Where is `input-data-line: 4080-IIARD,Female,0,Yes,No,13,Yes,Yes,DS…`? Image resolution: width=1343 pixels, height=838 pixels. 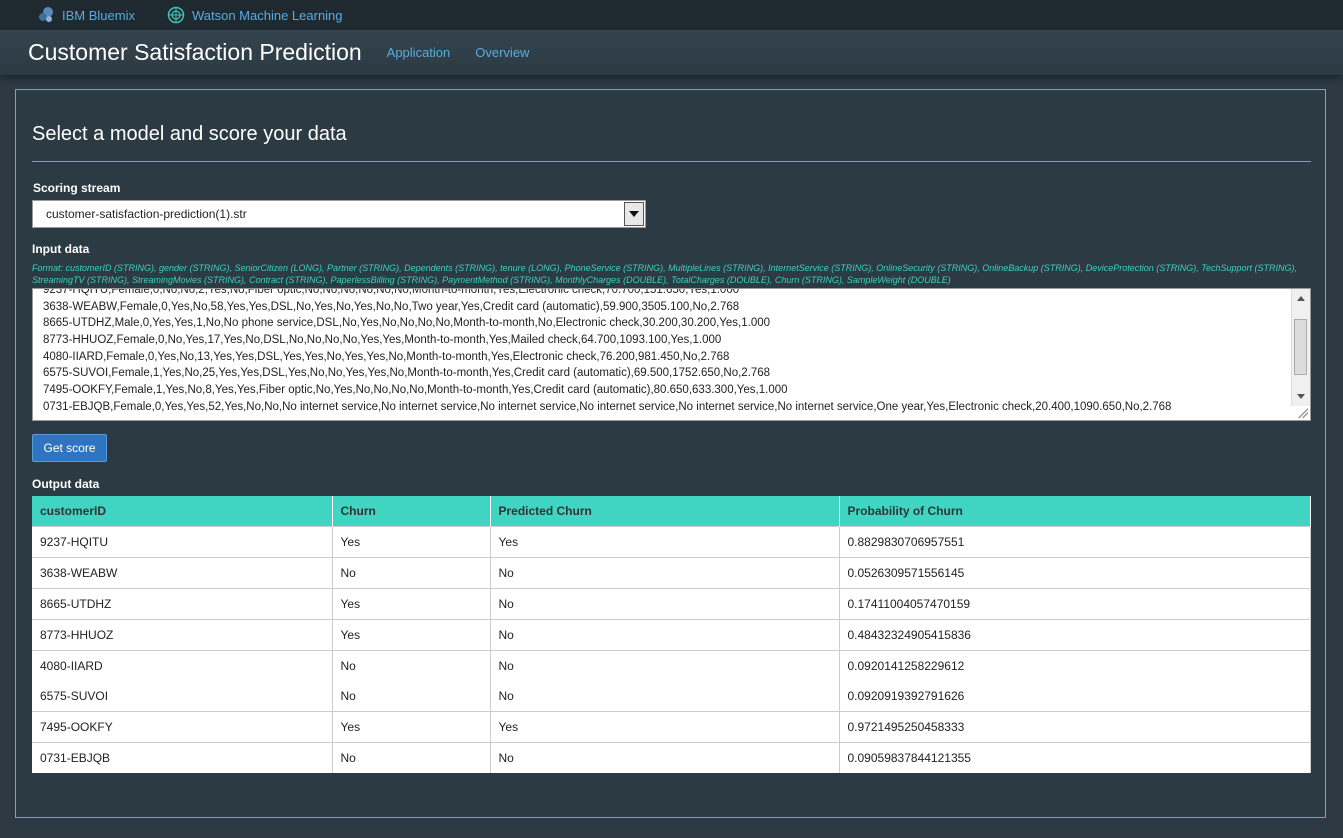 input-data-line: 4080-IIARD,Female,0,Yes,No,13,Yes,Yes,DS… is located at coordinates (386, 356).